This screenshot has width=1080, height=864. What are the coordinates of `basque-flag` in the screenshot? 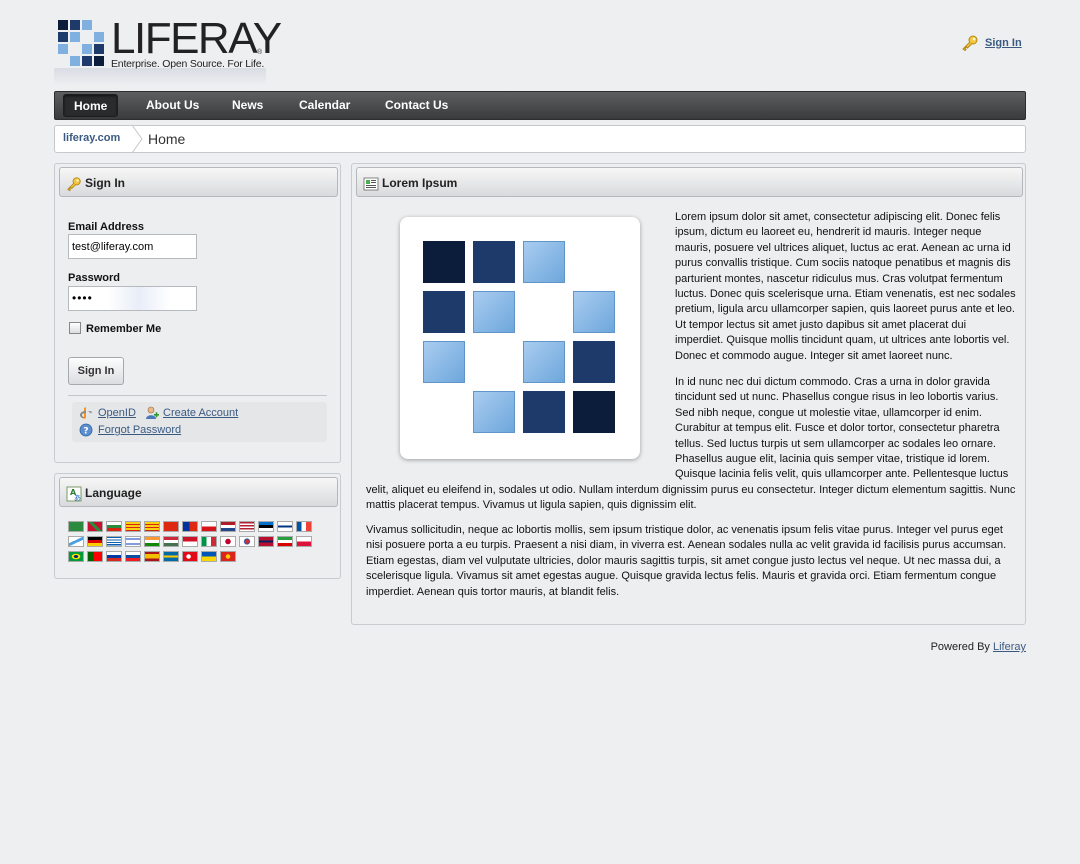 It's located at (95, 526).